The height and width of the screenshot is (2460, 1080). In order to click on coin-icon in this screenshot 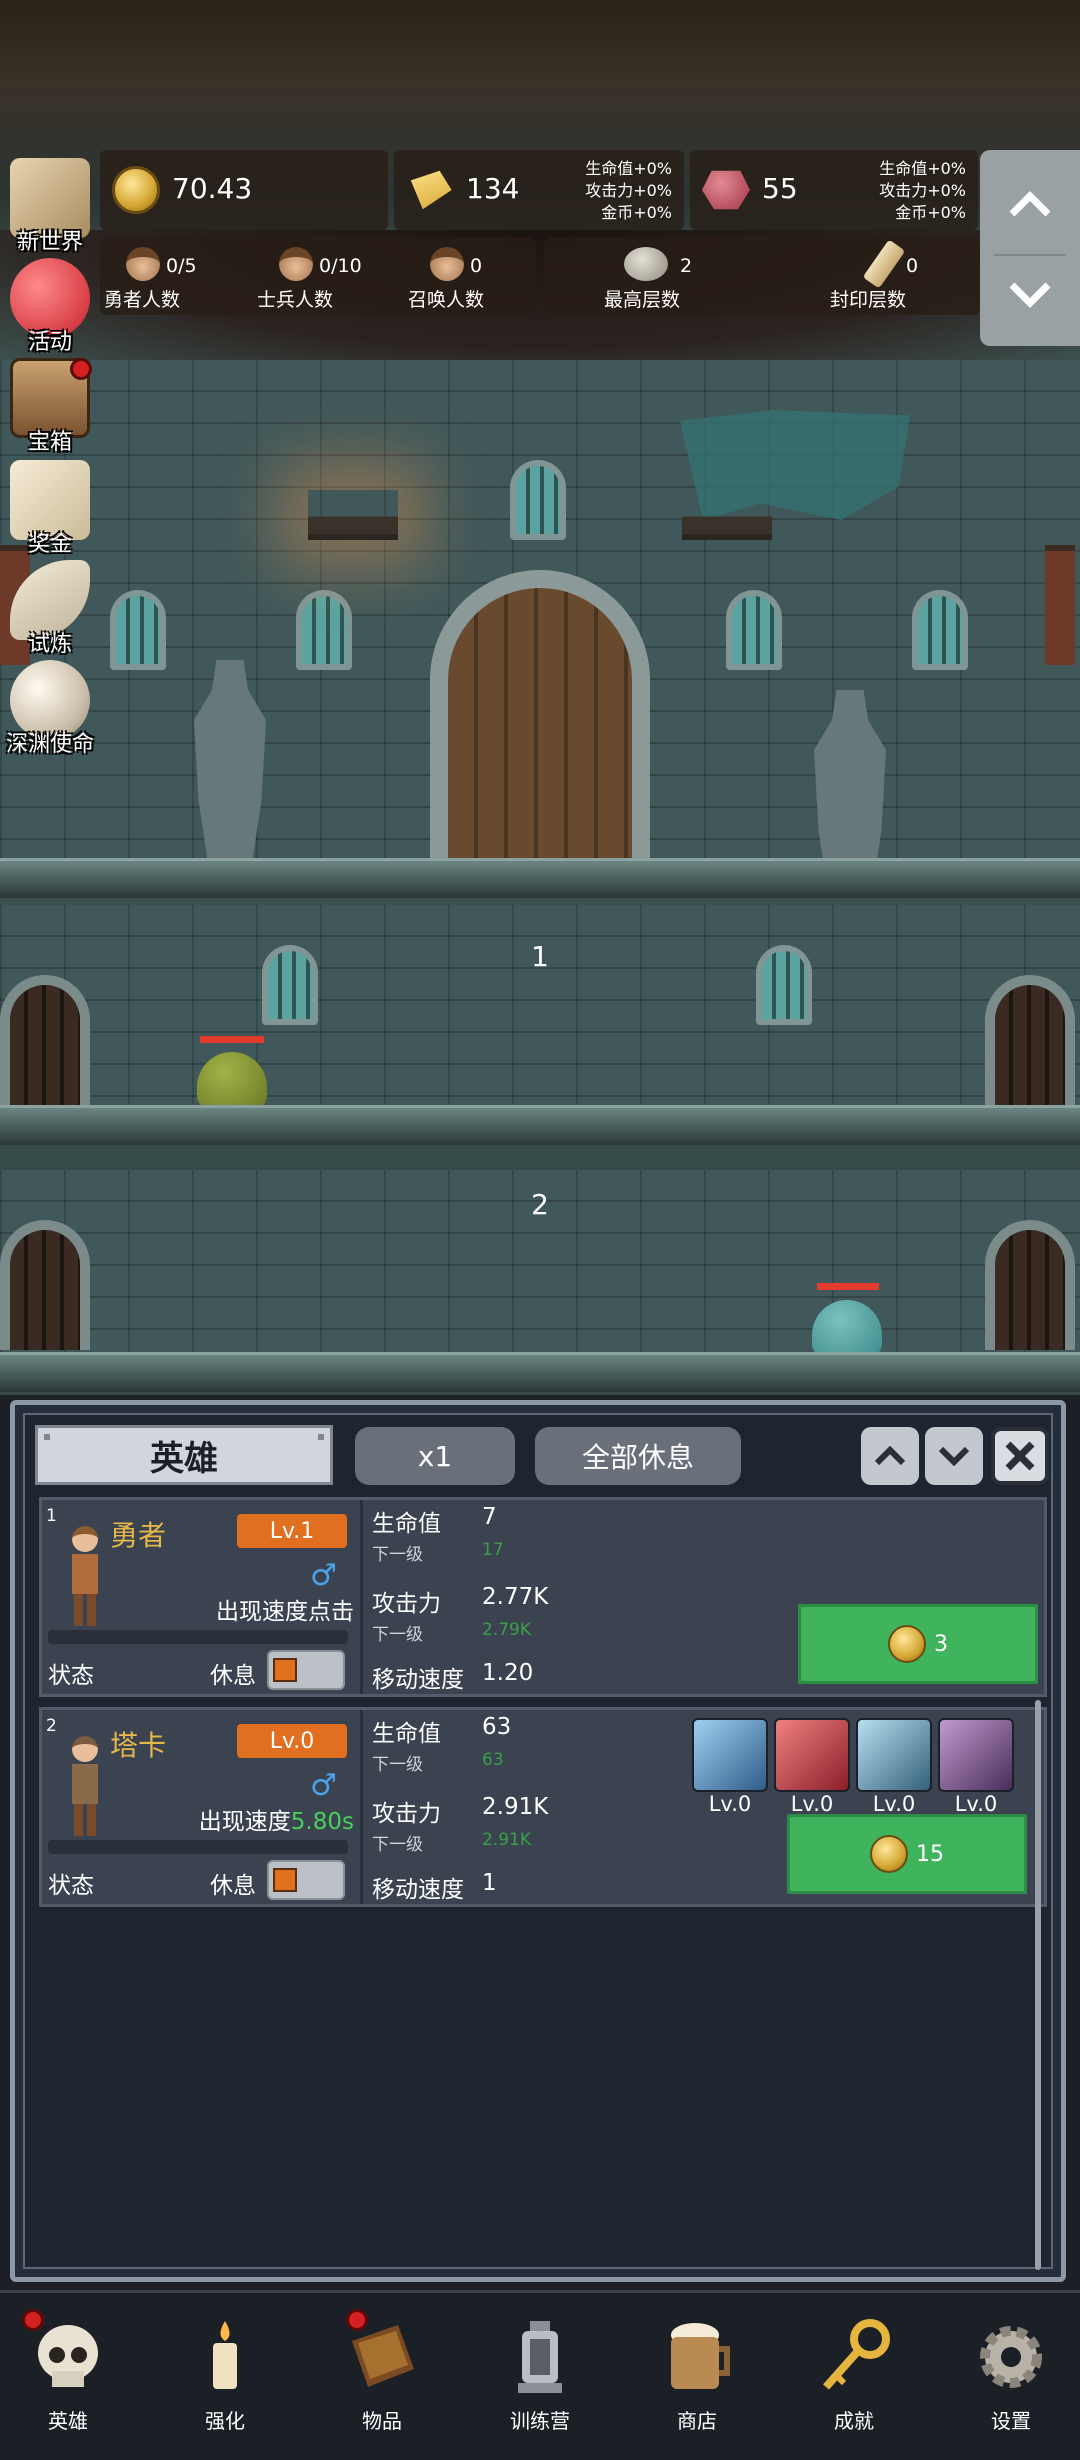, I will do `click(907, 1644)`.